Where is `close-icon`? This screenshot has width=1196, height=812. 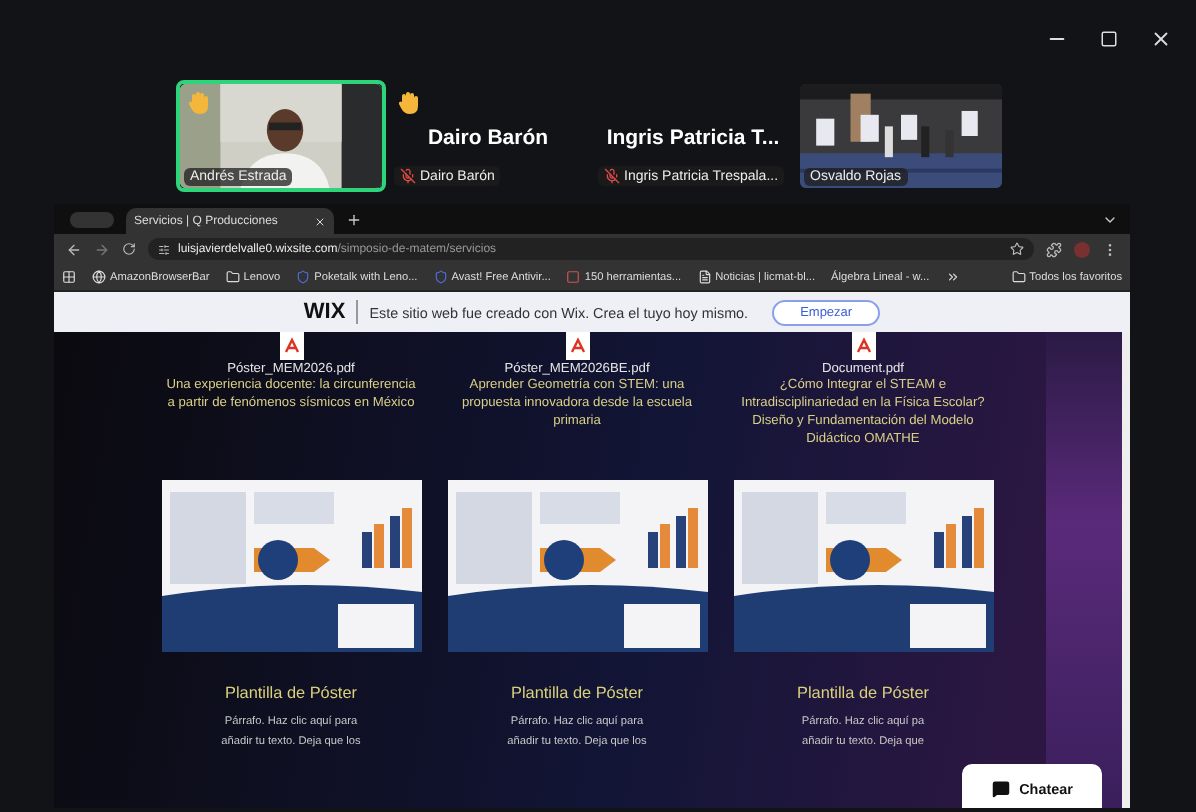
close-icon is located at coordinates (1161, 38).